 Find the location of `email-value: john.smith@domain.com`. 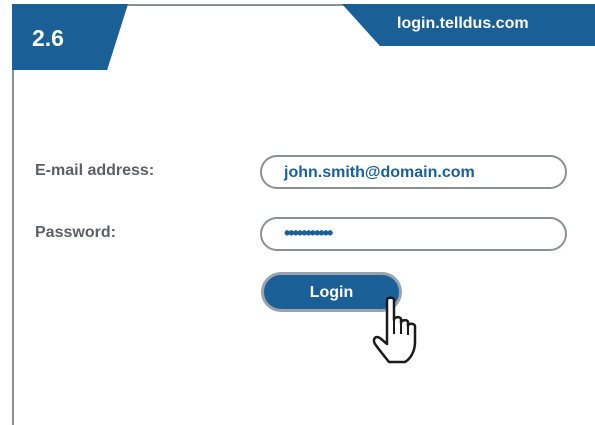

email-value: john.smith@domain.com is located at coordinates (379, 172).